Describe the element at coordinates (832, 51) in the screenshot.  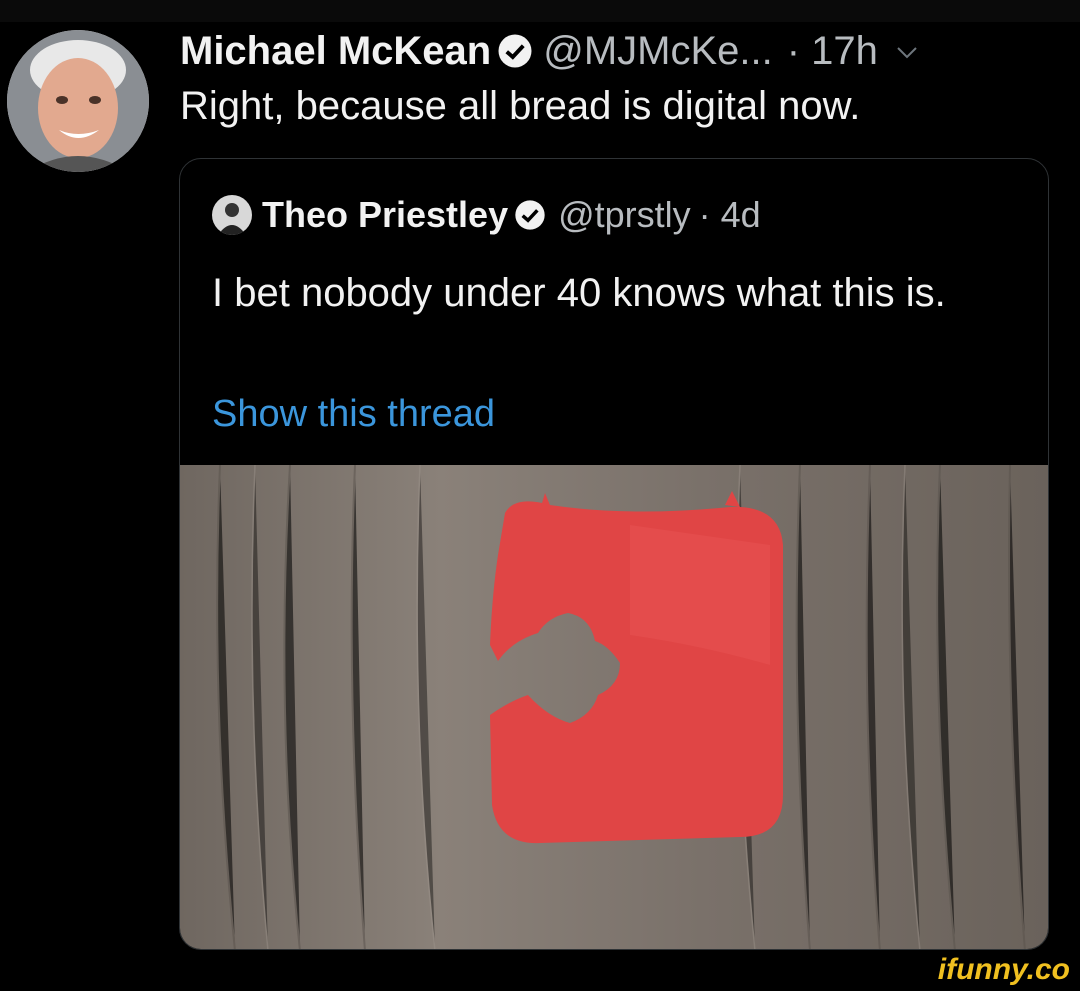
I see `tweet-time: · 17h` at that location.